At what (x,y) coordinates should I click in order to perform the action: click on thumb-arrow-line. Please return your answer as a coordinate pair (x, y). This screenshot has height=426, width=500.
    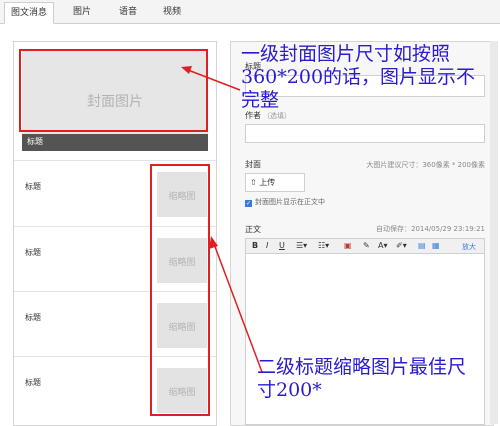
    Looking at the image, I should click on (238, 308).